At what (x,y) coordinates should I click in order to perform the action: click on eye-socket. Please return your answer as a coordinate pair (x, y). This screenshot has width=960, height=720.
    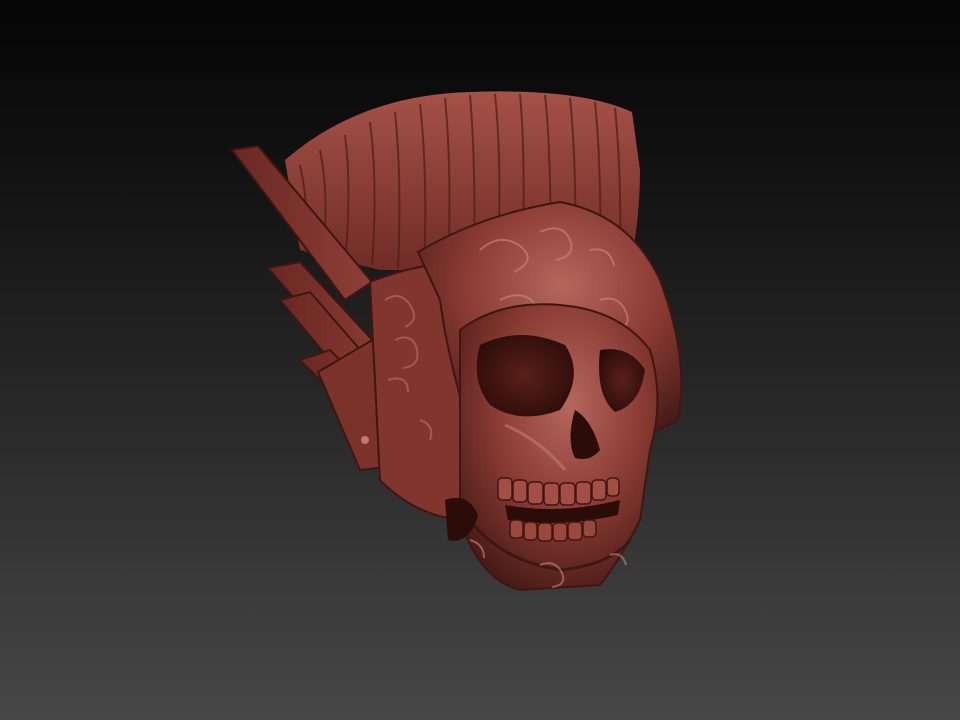
    Looking at the image, I should click on (525, 376).